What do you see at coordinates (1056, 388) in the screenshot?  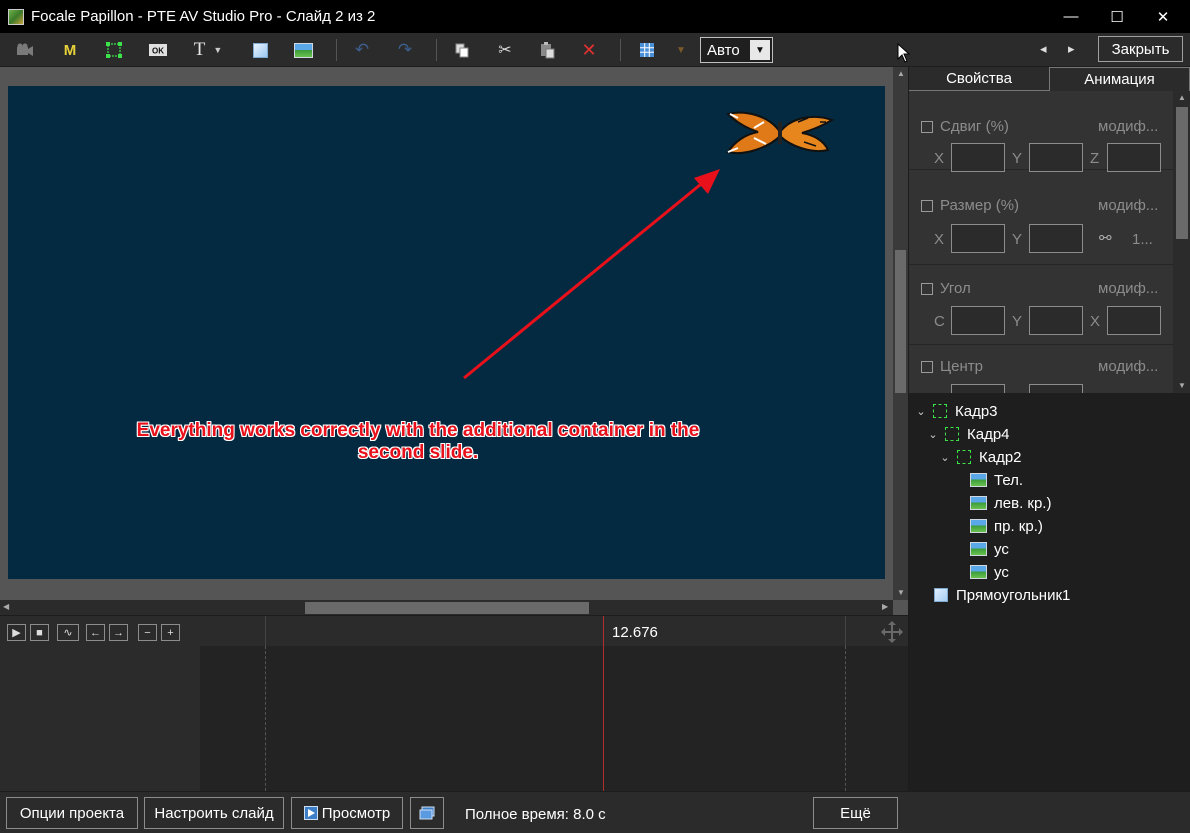 I see `center-y-field` at bounding box center [1056, 388].